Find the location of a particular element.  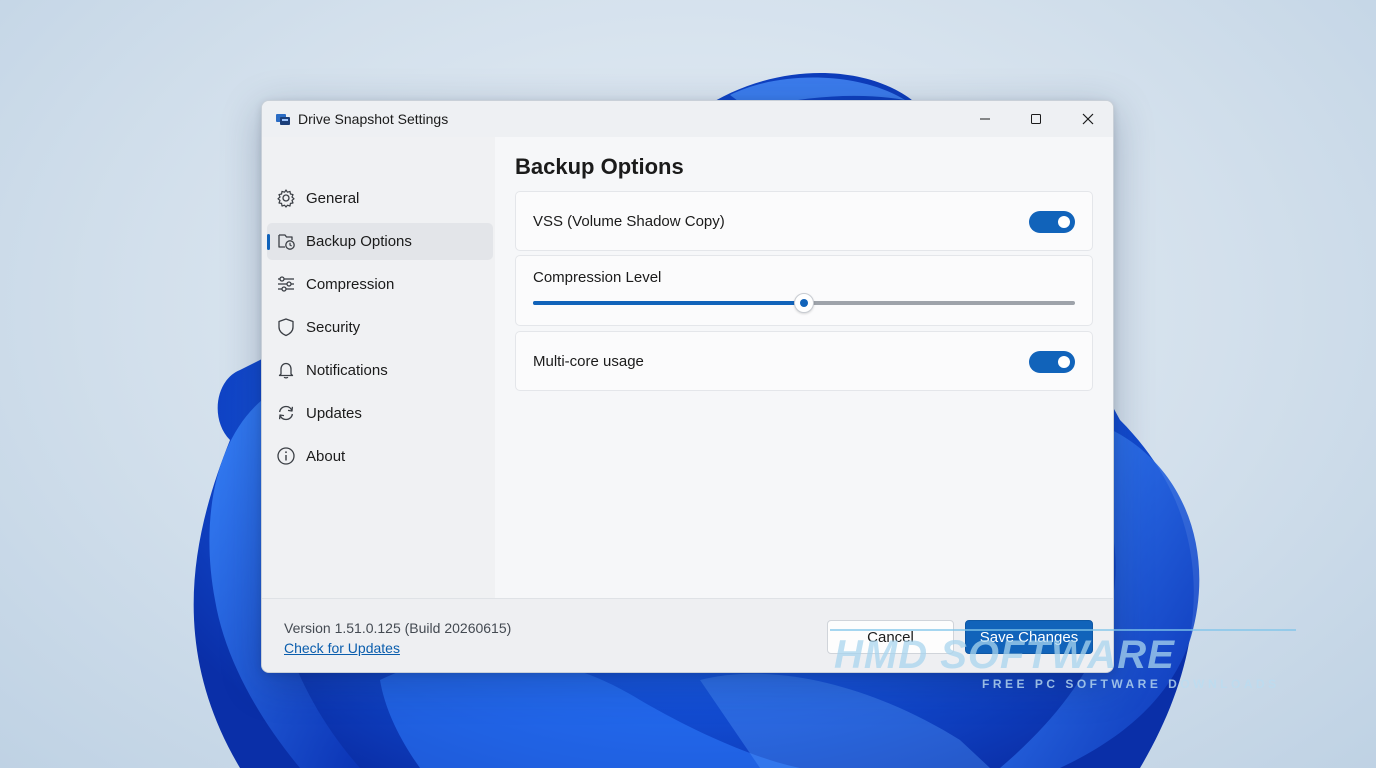

sidebar-item-label: Notifications is located at coordinates (347, 370).